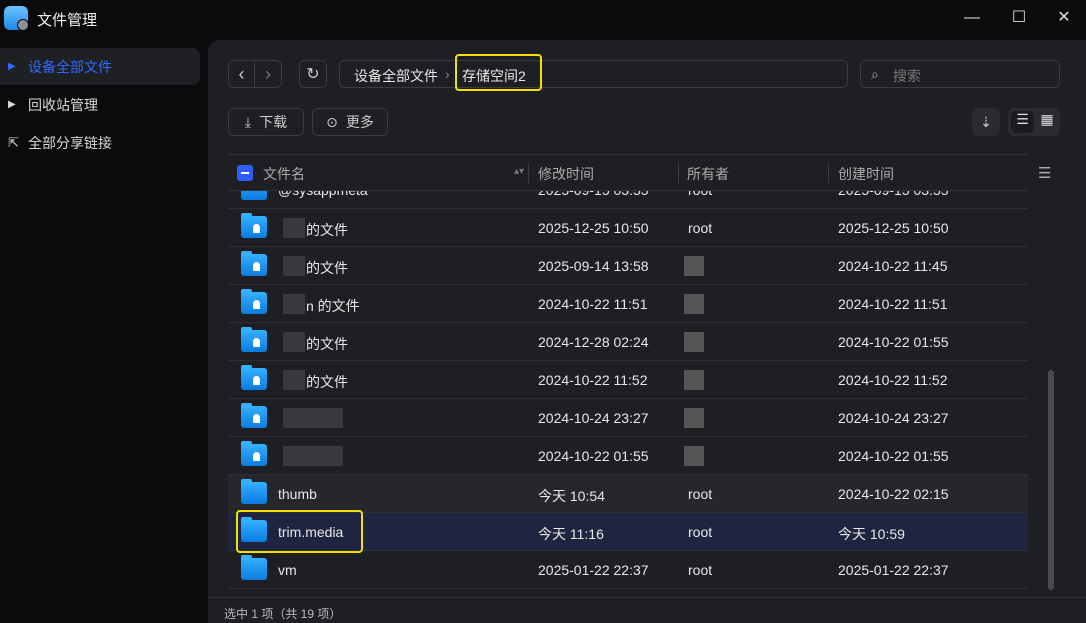 Image resolution: width=1086 pixels, height=623 pixels. I want to click on modified-time: 2024-10-22 01:55, so click(593, 456).